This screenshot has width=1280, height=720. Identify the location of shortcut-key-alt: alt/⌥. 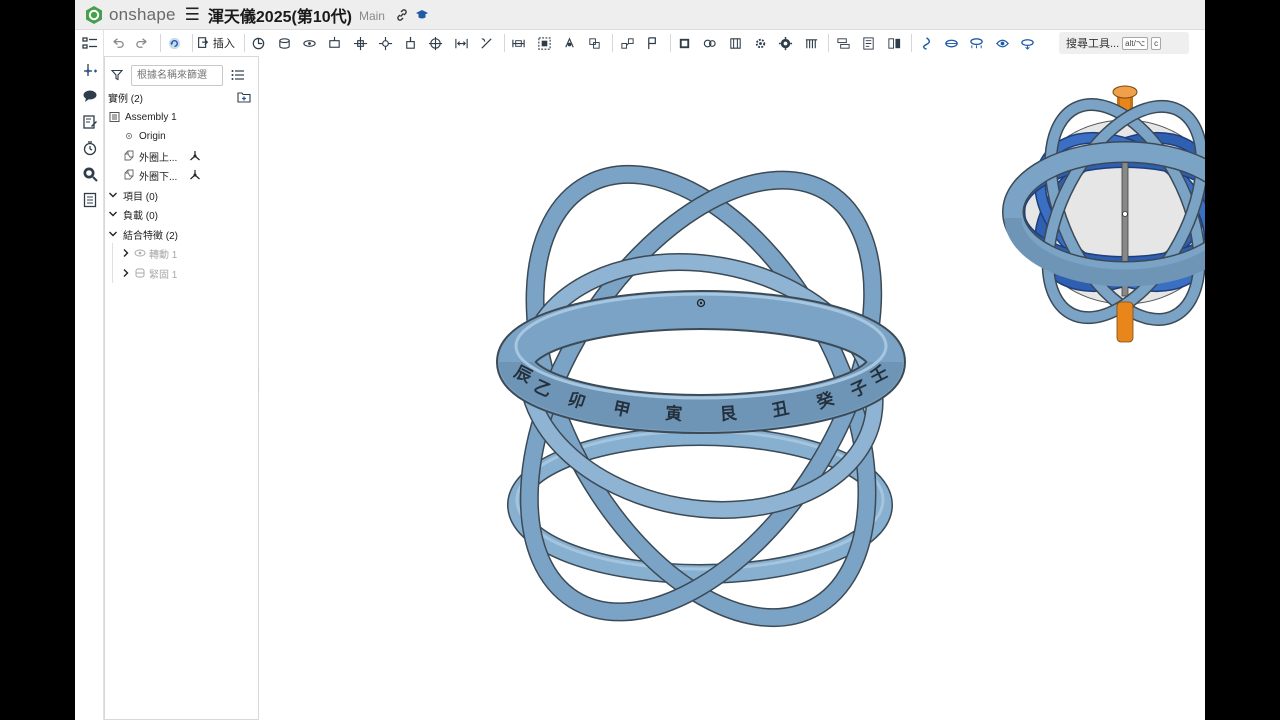
(1135, 43).